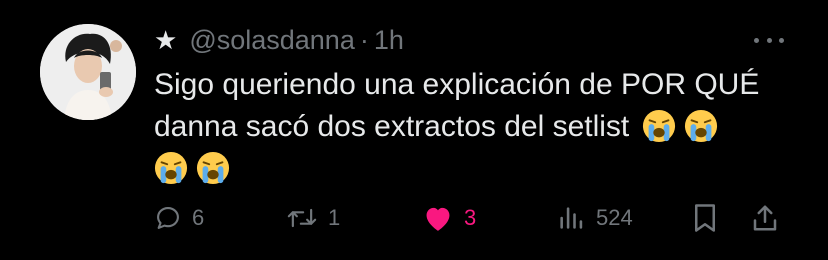 This screenshot has height=260, width=828. I want to click on username-handle: @solasdanna, so click(272, 40).